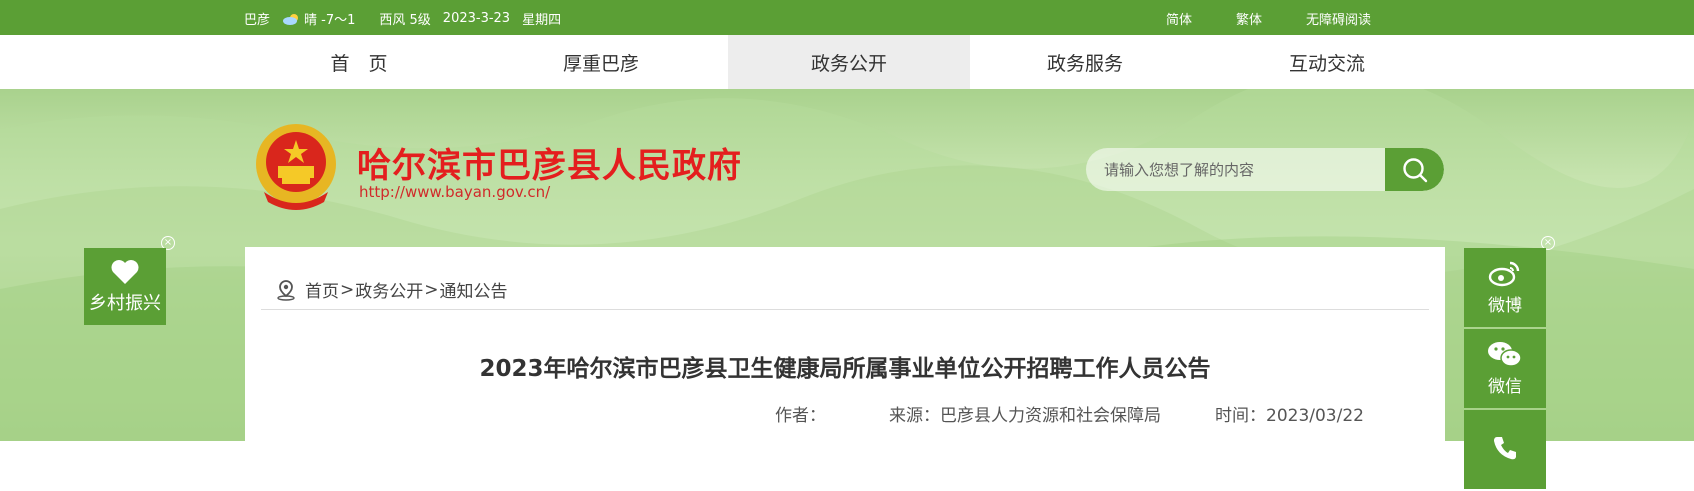 This screenshot has height=491, width=1694. I want to click on breadcrumb: 首页 > 政务公开 > 通知公告, so click(391, 289).